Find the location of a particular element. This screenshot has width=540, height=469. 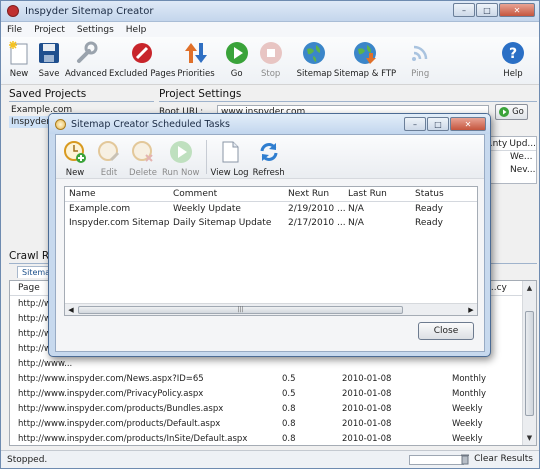

ping-button: Ping is located at coordinates (420, 59).